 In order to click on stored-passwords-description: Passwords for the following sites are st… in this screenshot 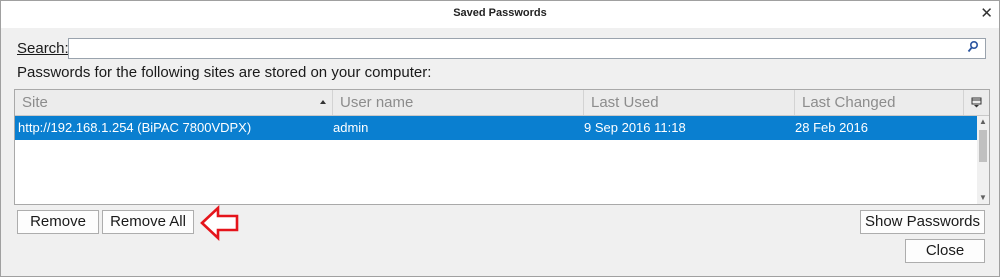, I will do `click(224, 72)`.